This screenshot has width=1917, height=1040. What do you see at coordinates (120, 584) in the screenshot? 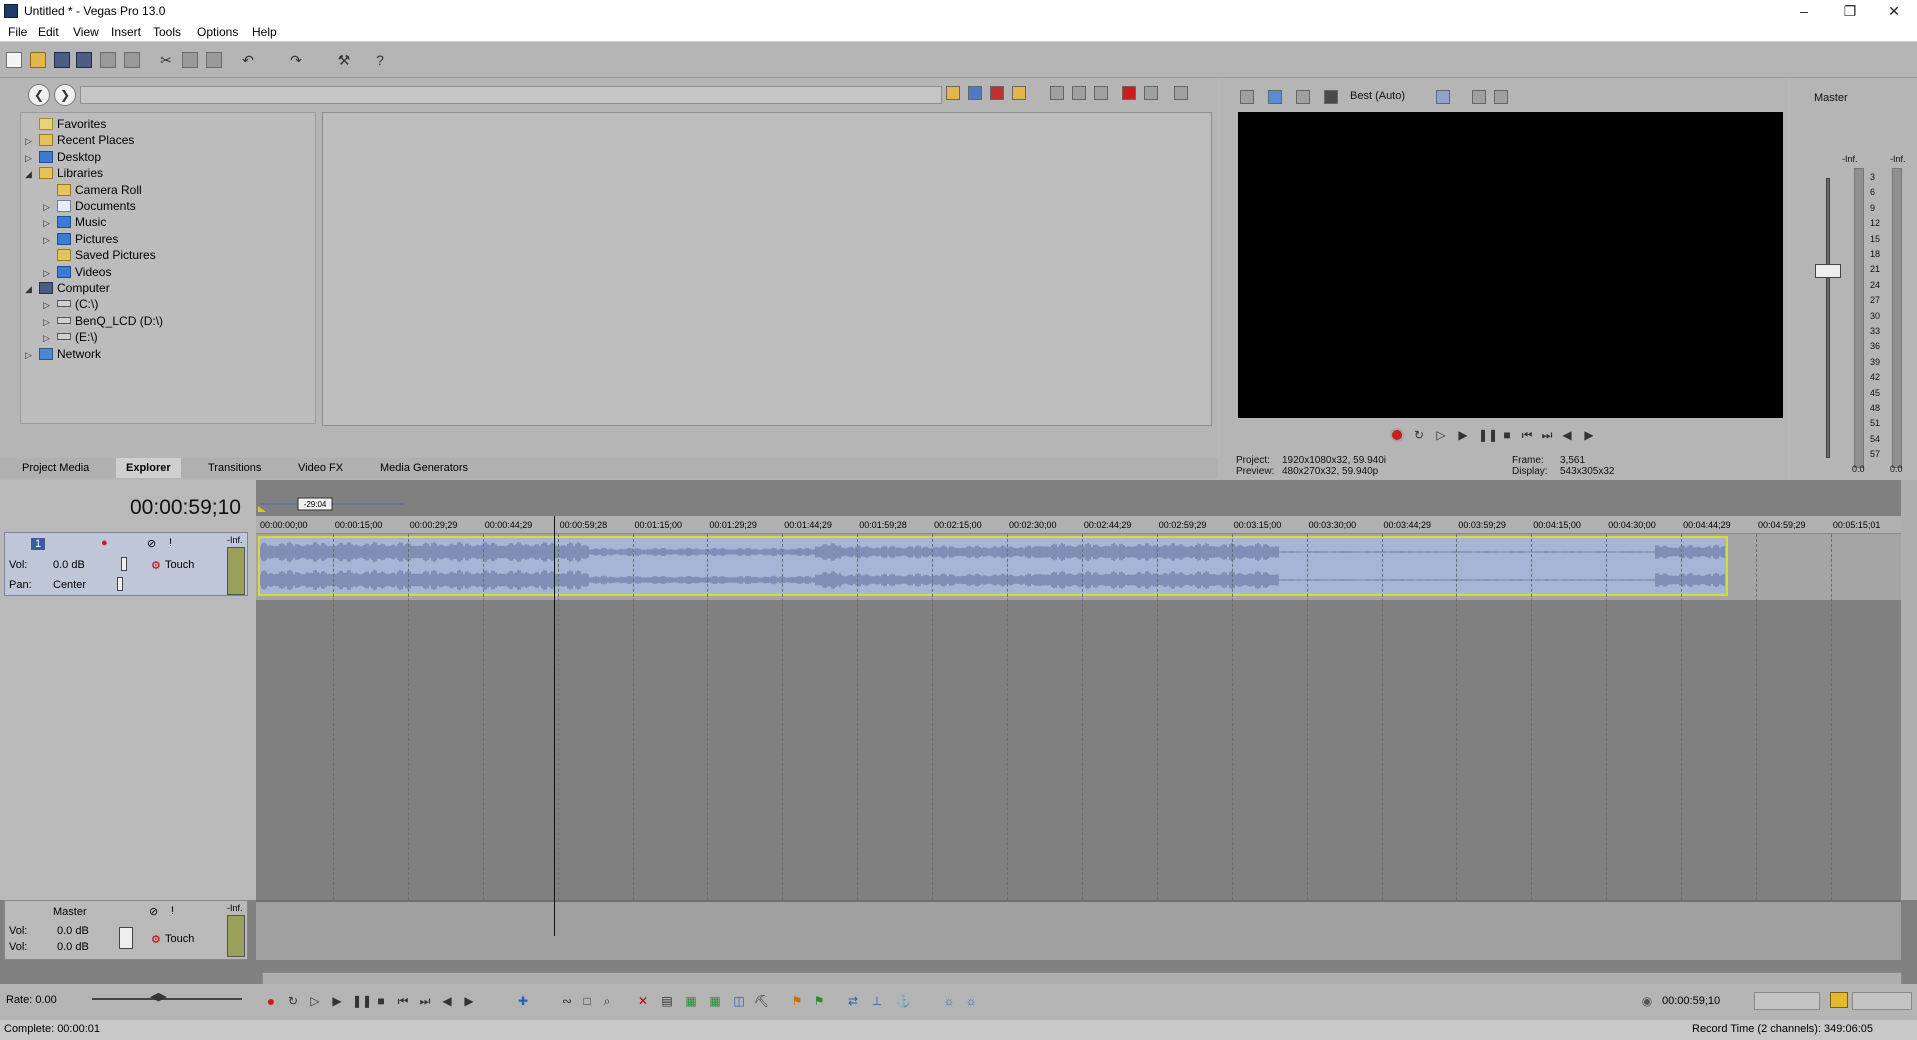
I see `track-pan-slider` at bounding box center [120, 584].